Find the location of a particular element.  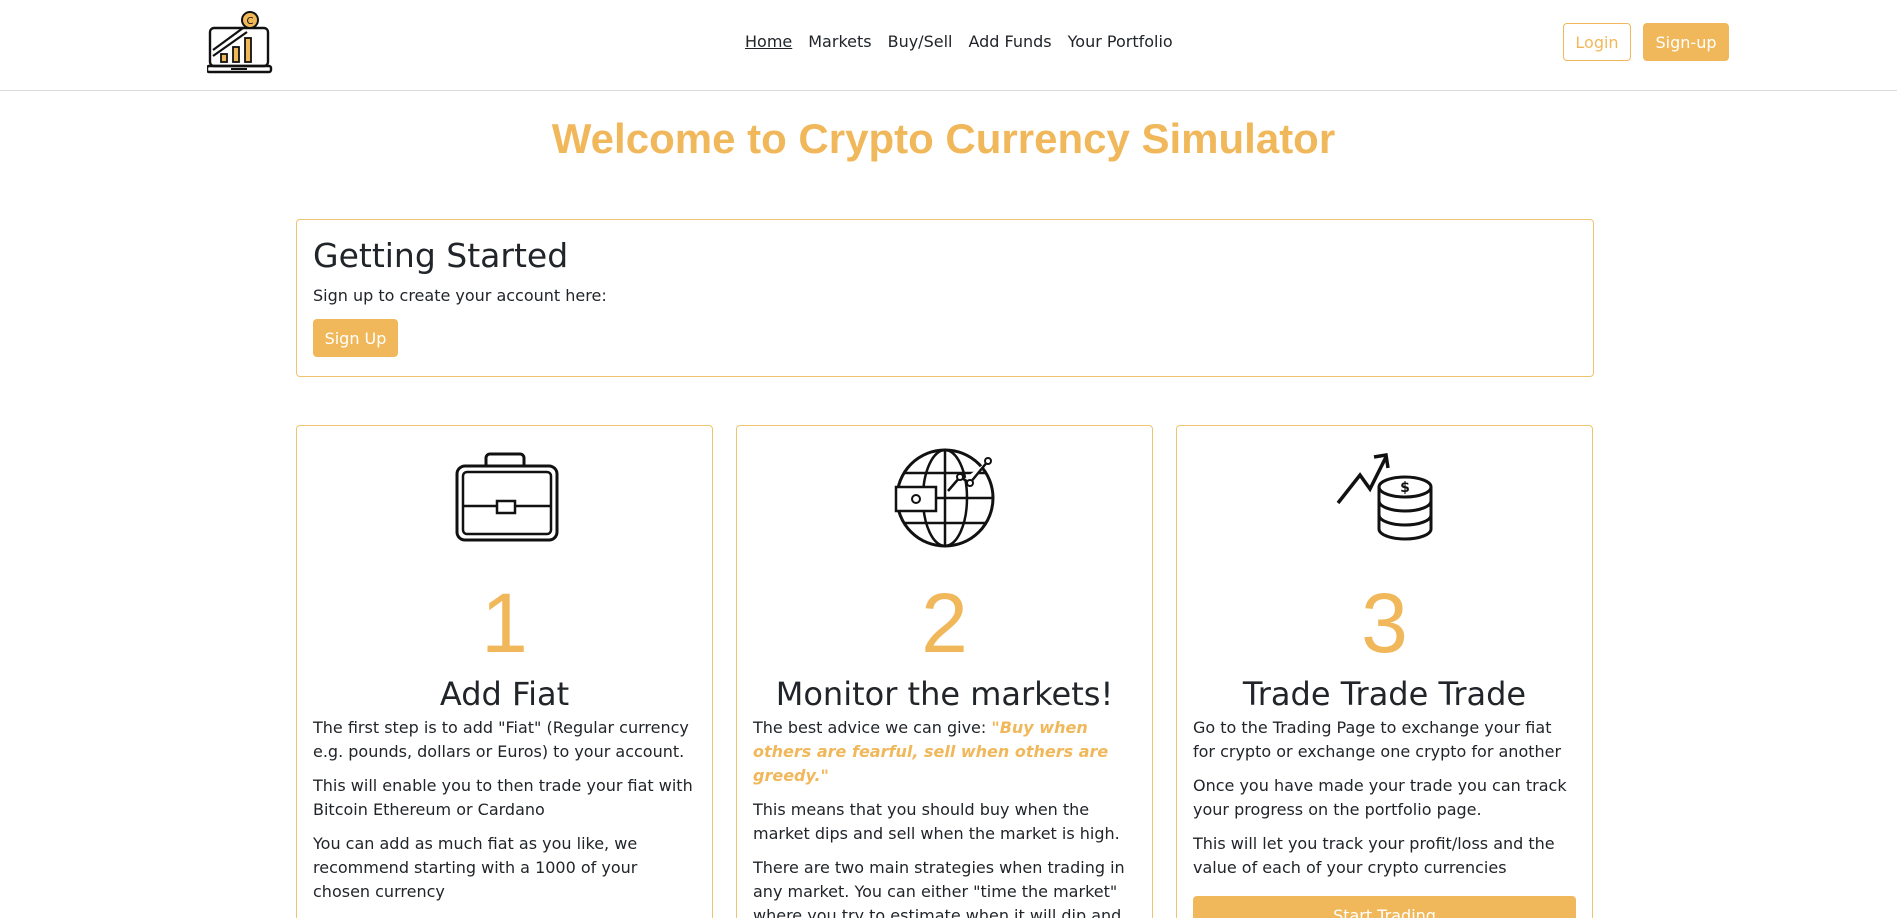

start-trading-button: Start Trading is located at coordinates (1384, 907).